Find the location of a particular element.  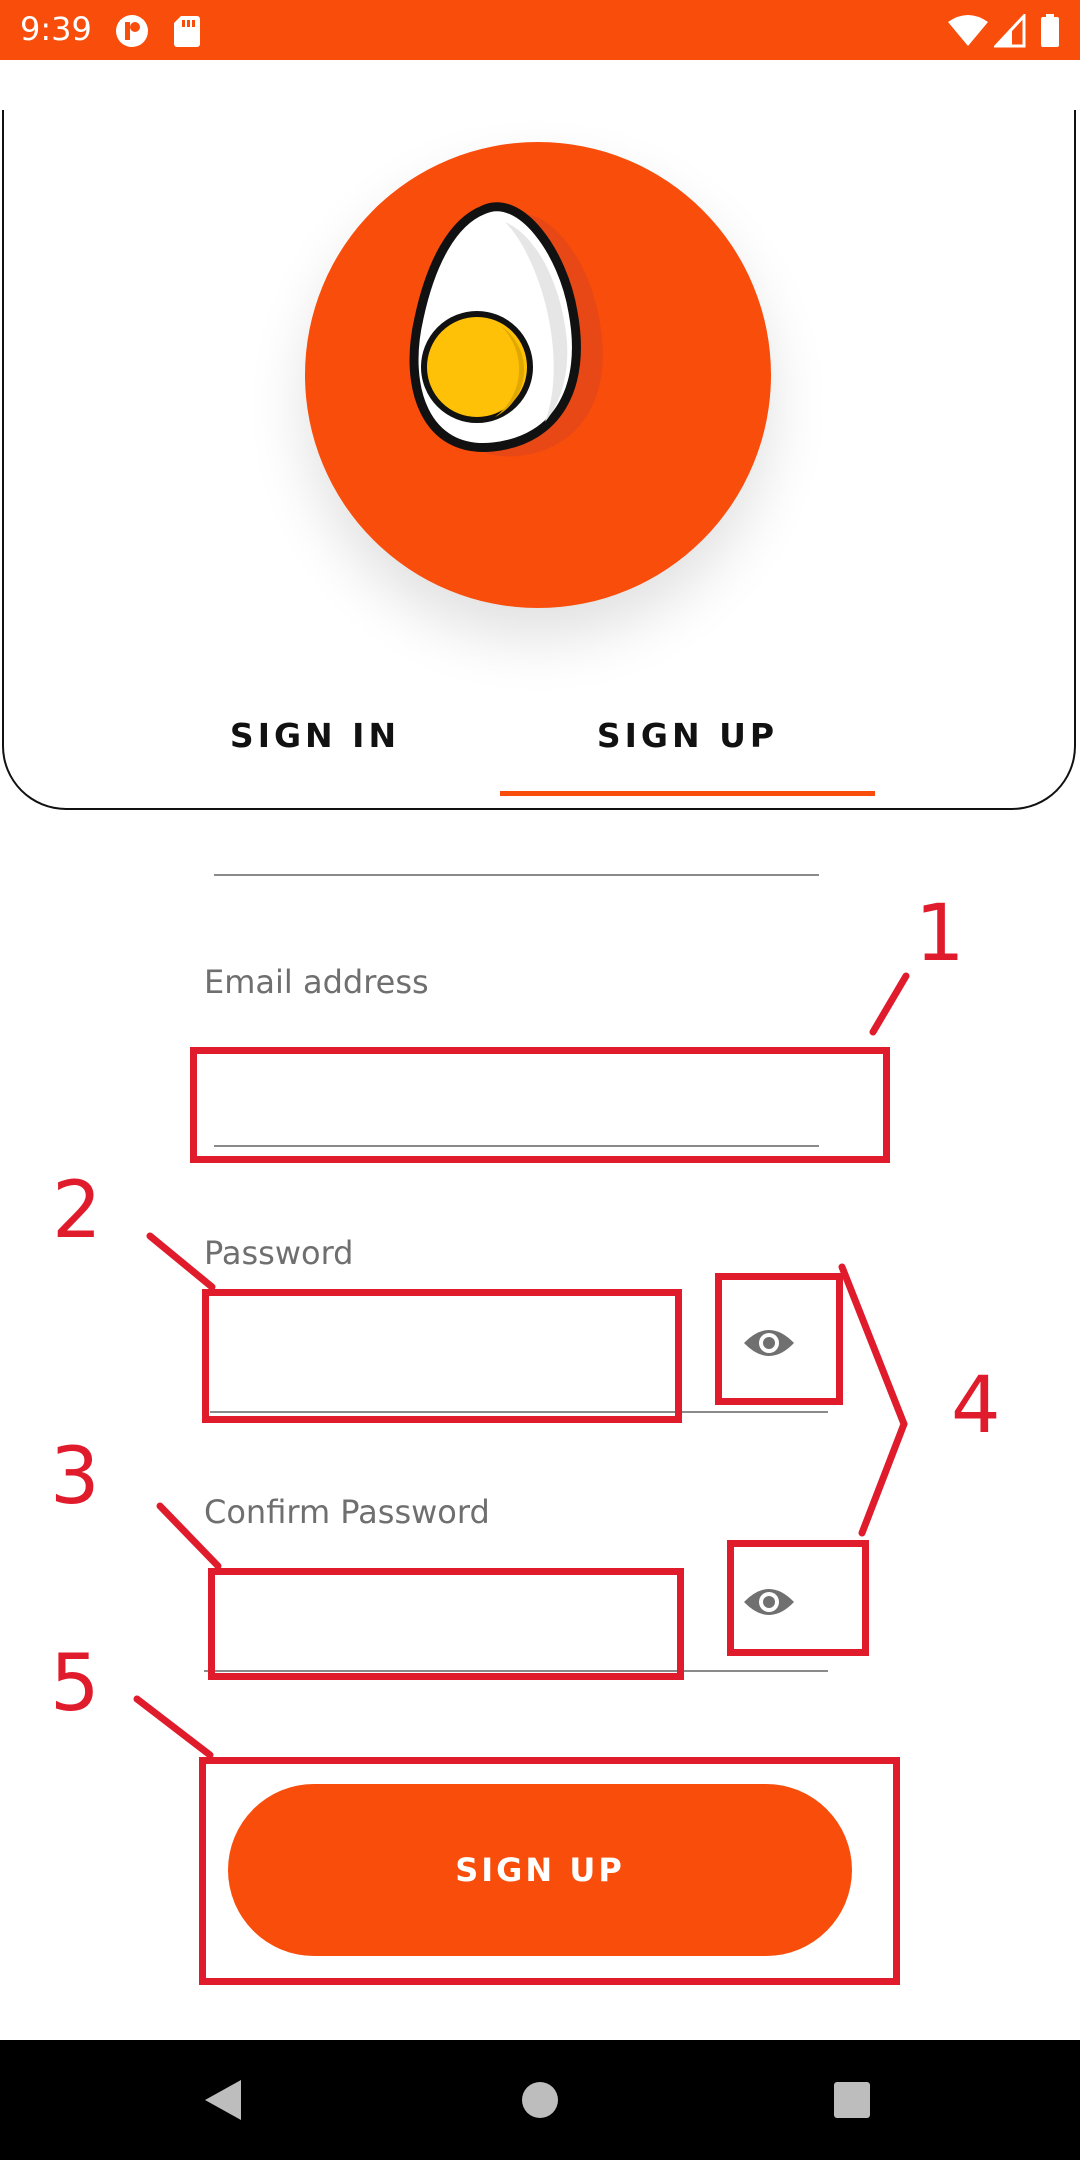

annotation-number-3: 3 is located at coordinates (75, 1477).